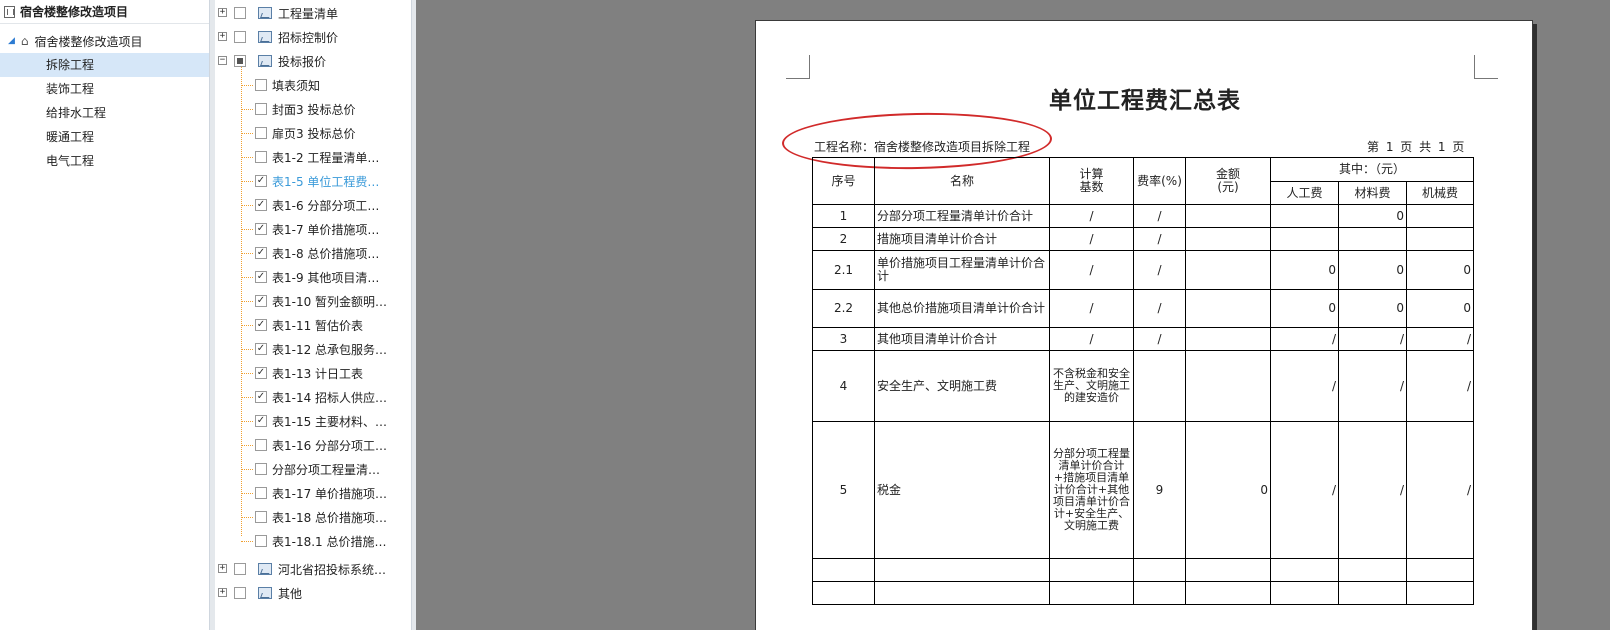  What do you see at coordinates (1486, 67) in the screenshot?
I see `crop-mark` at bounding box center [1486, 67].